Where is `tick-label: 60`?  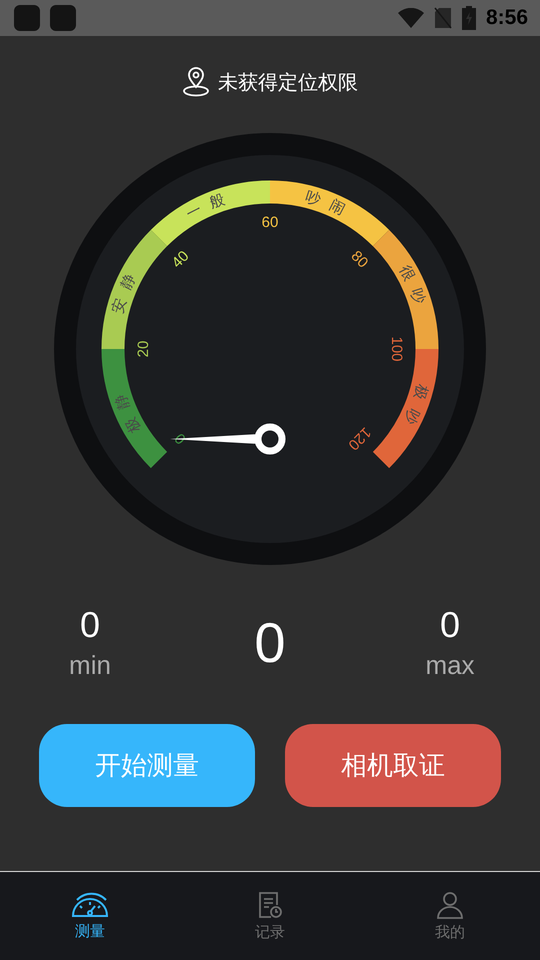
tick-label: 60 is located at coordinates (270, 222).